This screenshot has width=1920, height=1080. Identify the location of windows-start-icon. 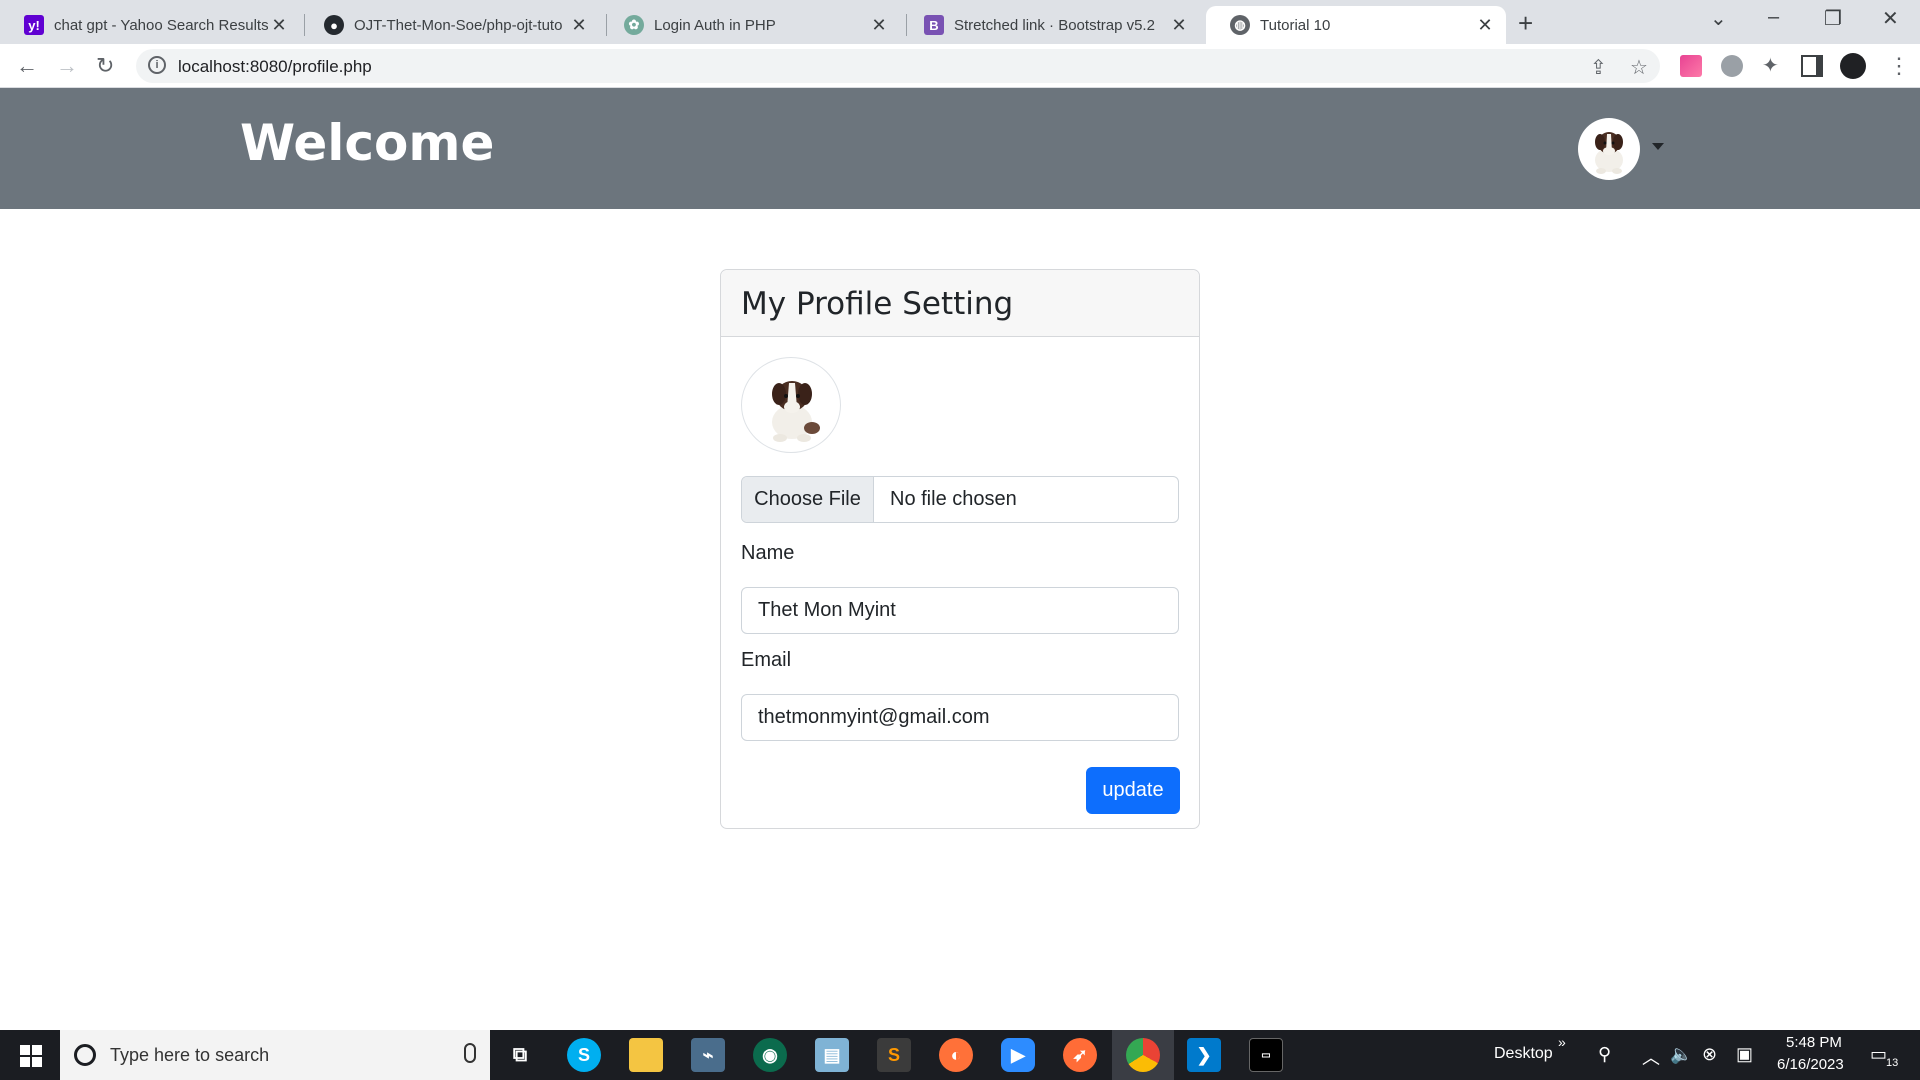
(31, 1056).